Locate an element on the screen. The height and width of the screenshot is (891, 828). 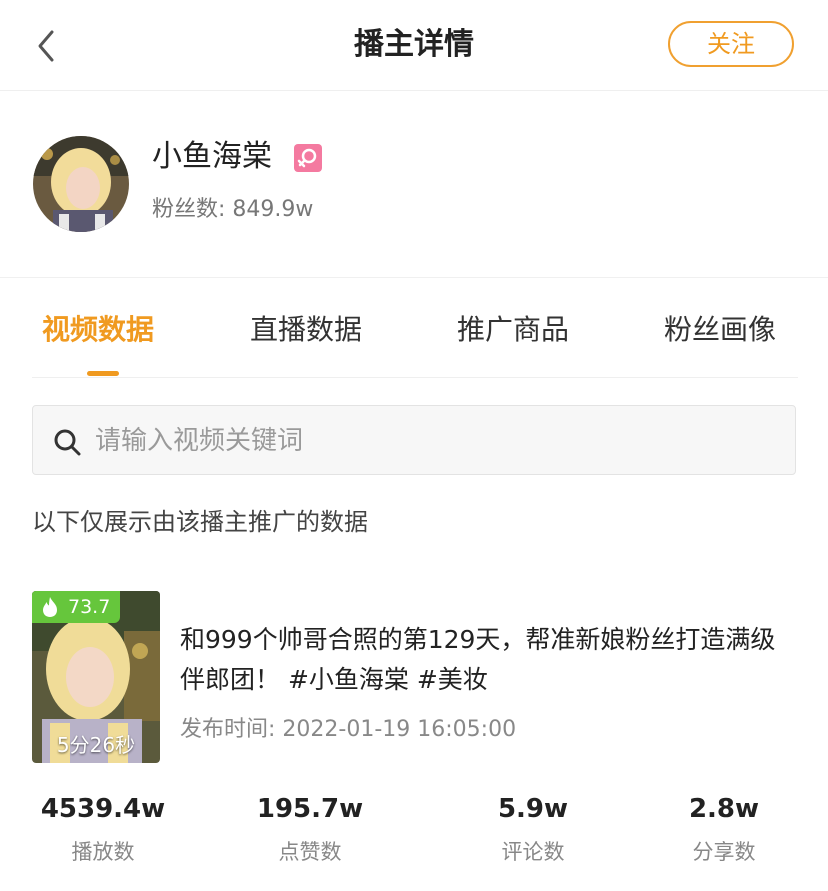
stat-likes: 195.7w 点赞数 is located at coordinates (310, 829).